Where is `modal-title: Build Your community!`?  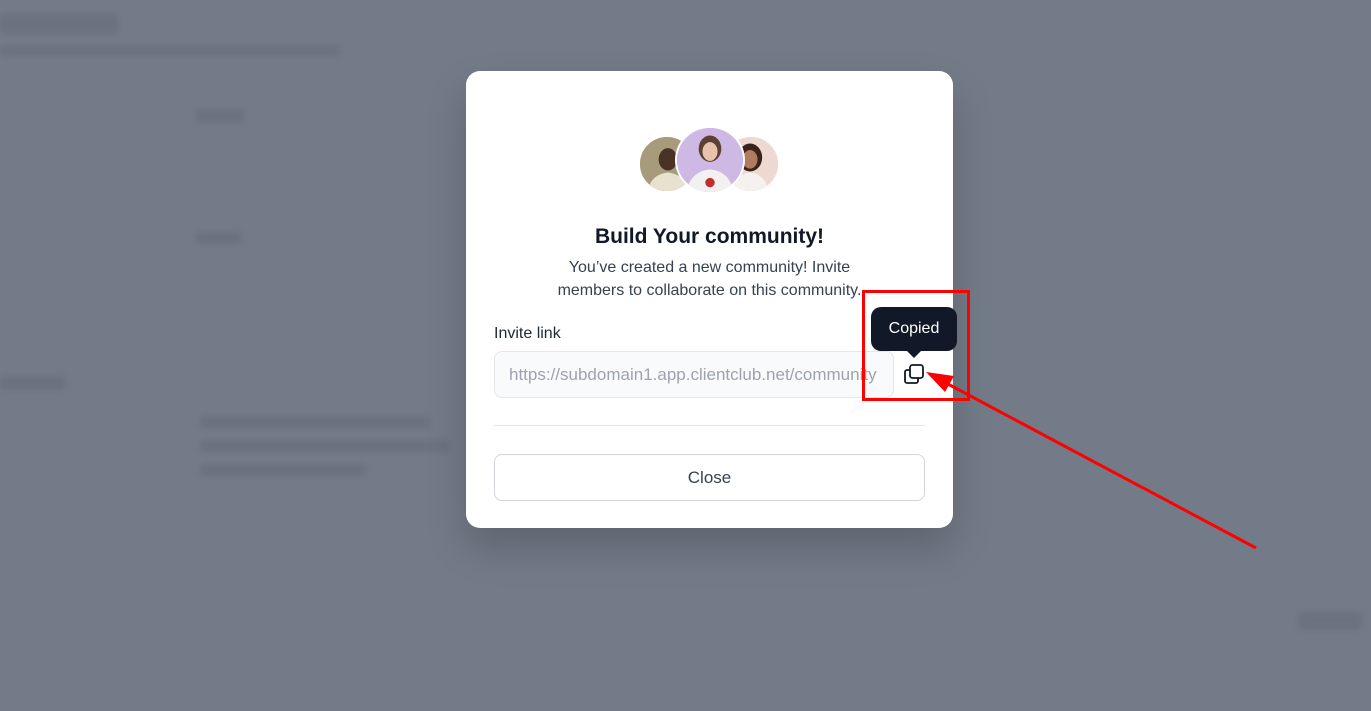 modal-title: Build Your community! is located at coordinates (709, 236).